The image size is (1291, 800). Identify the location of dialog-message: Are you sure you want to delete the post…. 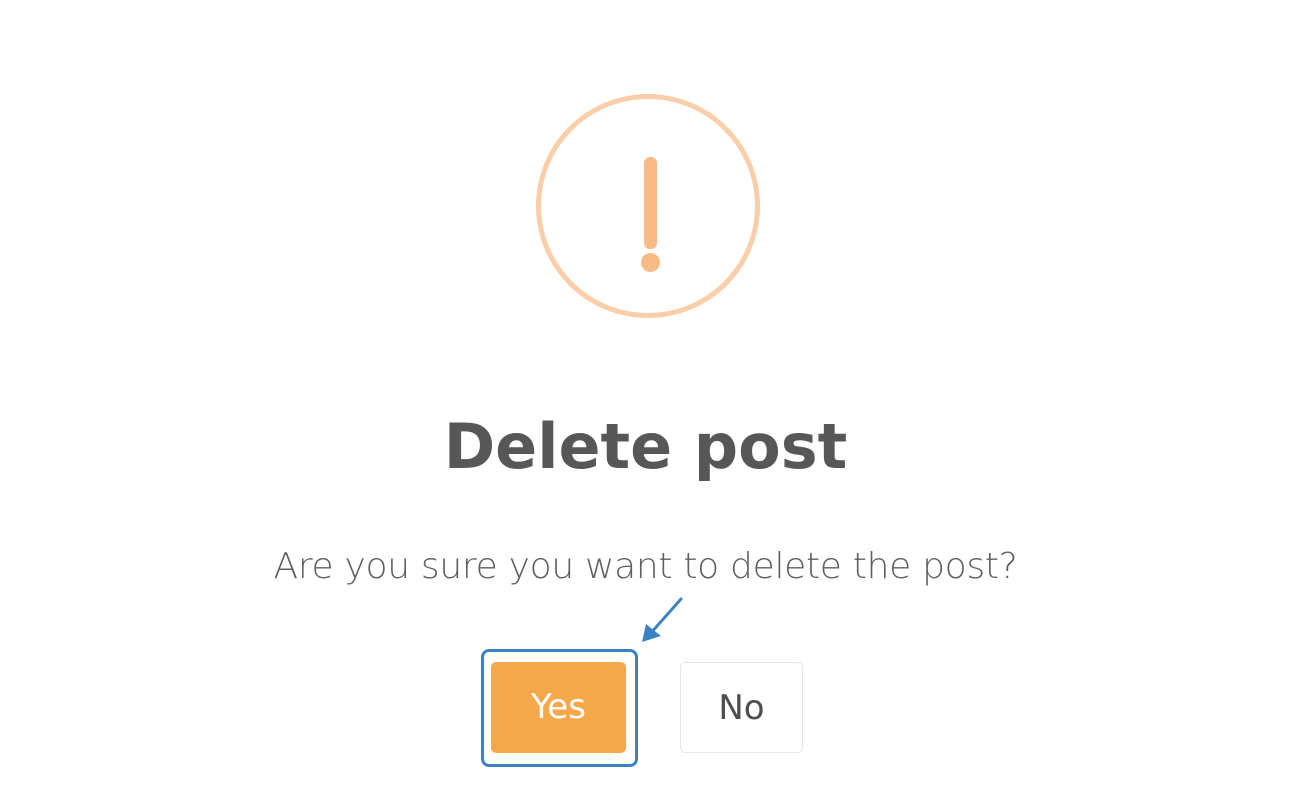
(645, 566).